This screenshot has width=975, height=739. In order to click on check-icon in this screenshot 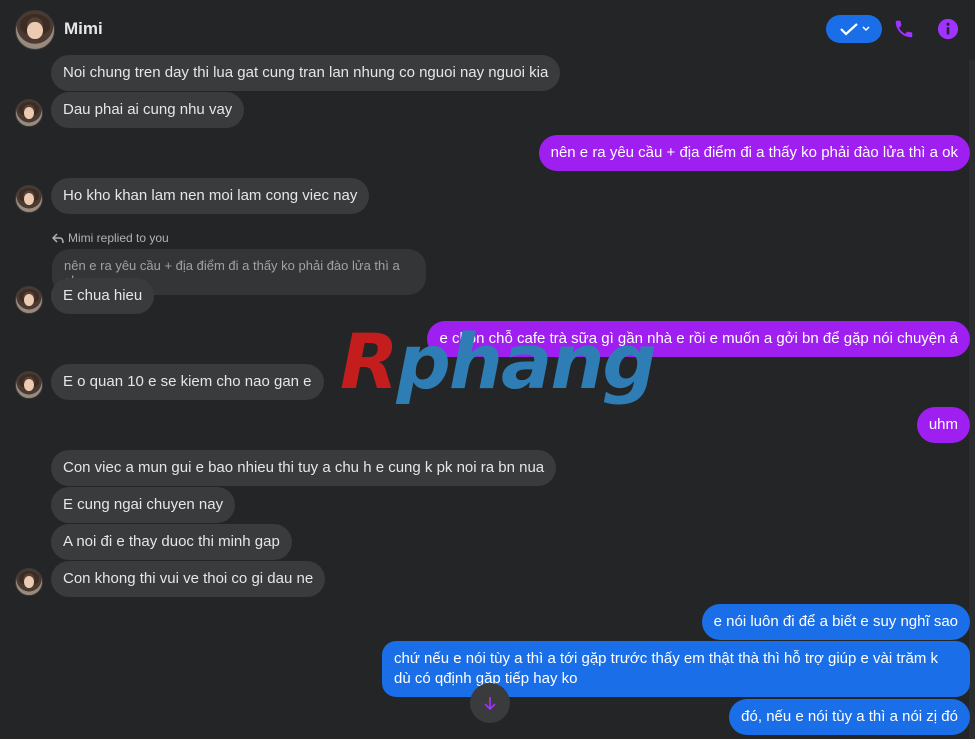, I will do `click(848, 29)`.